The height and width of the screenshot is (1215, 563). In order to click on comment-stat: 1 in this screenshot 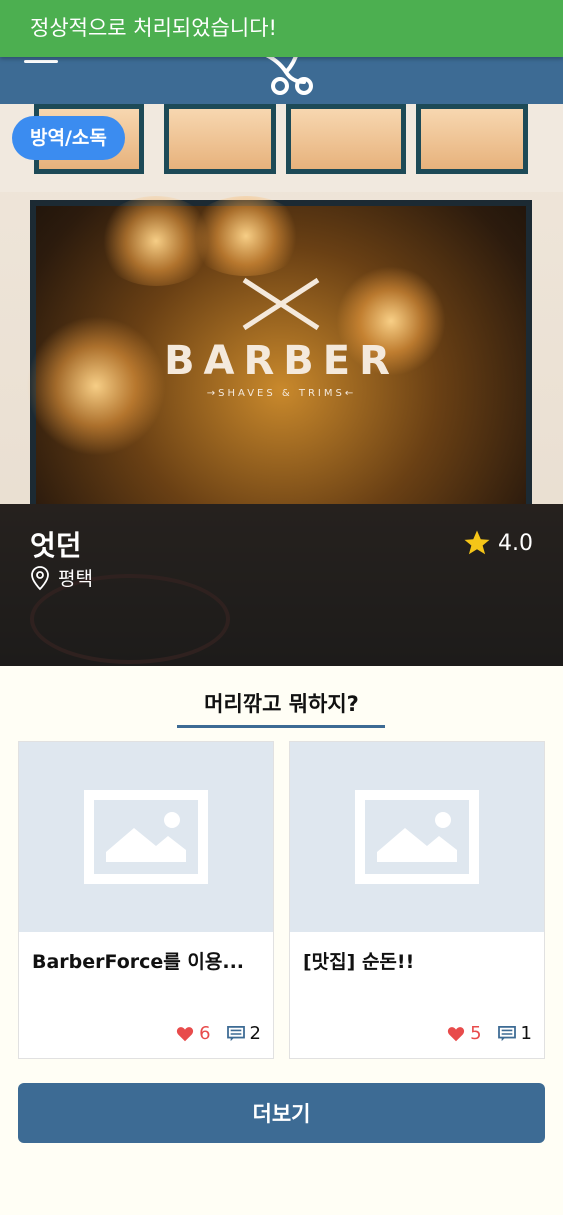, I will do `click(514, 1033)`.